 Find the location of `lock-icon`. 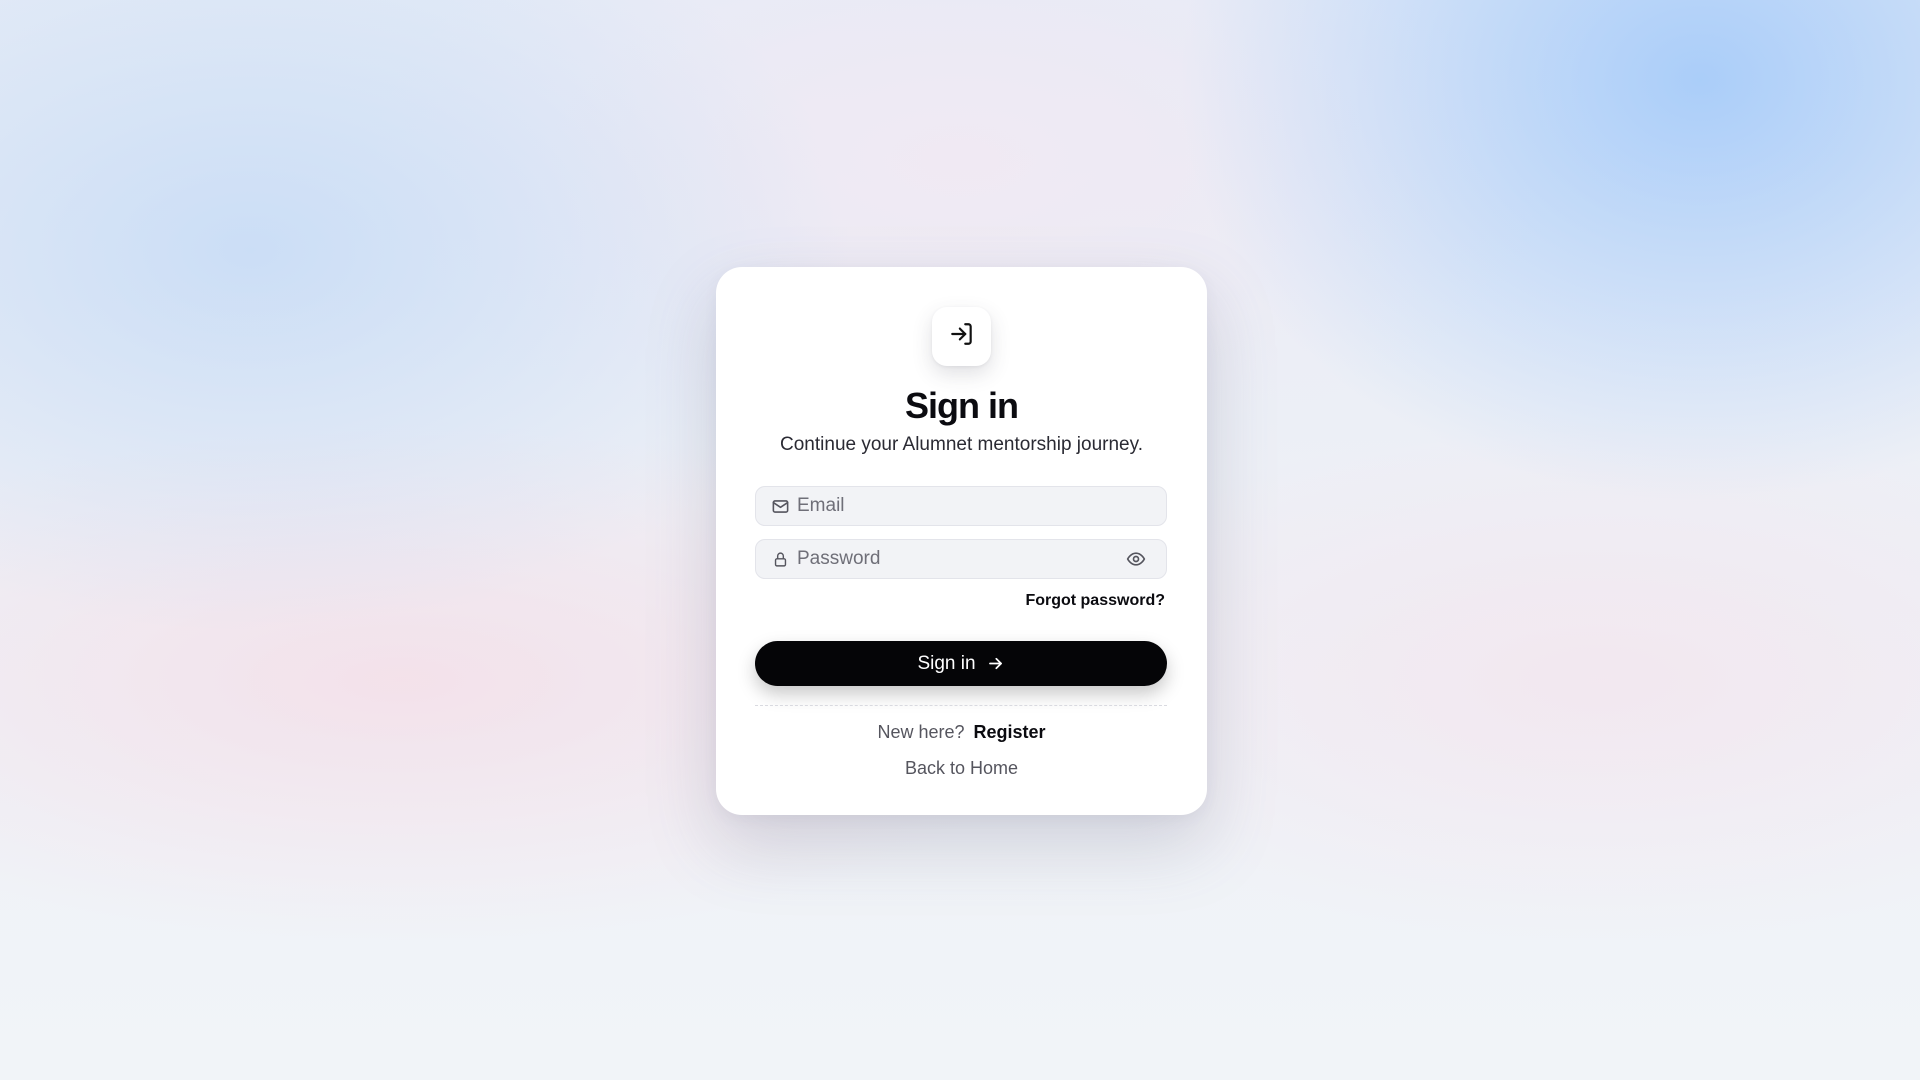

lock-icon is located at coordinates (780, 559).